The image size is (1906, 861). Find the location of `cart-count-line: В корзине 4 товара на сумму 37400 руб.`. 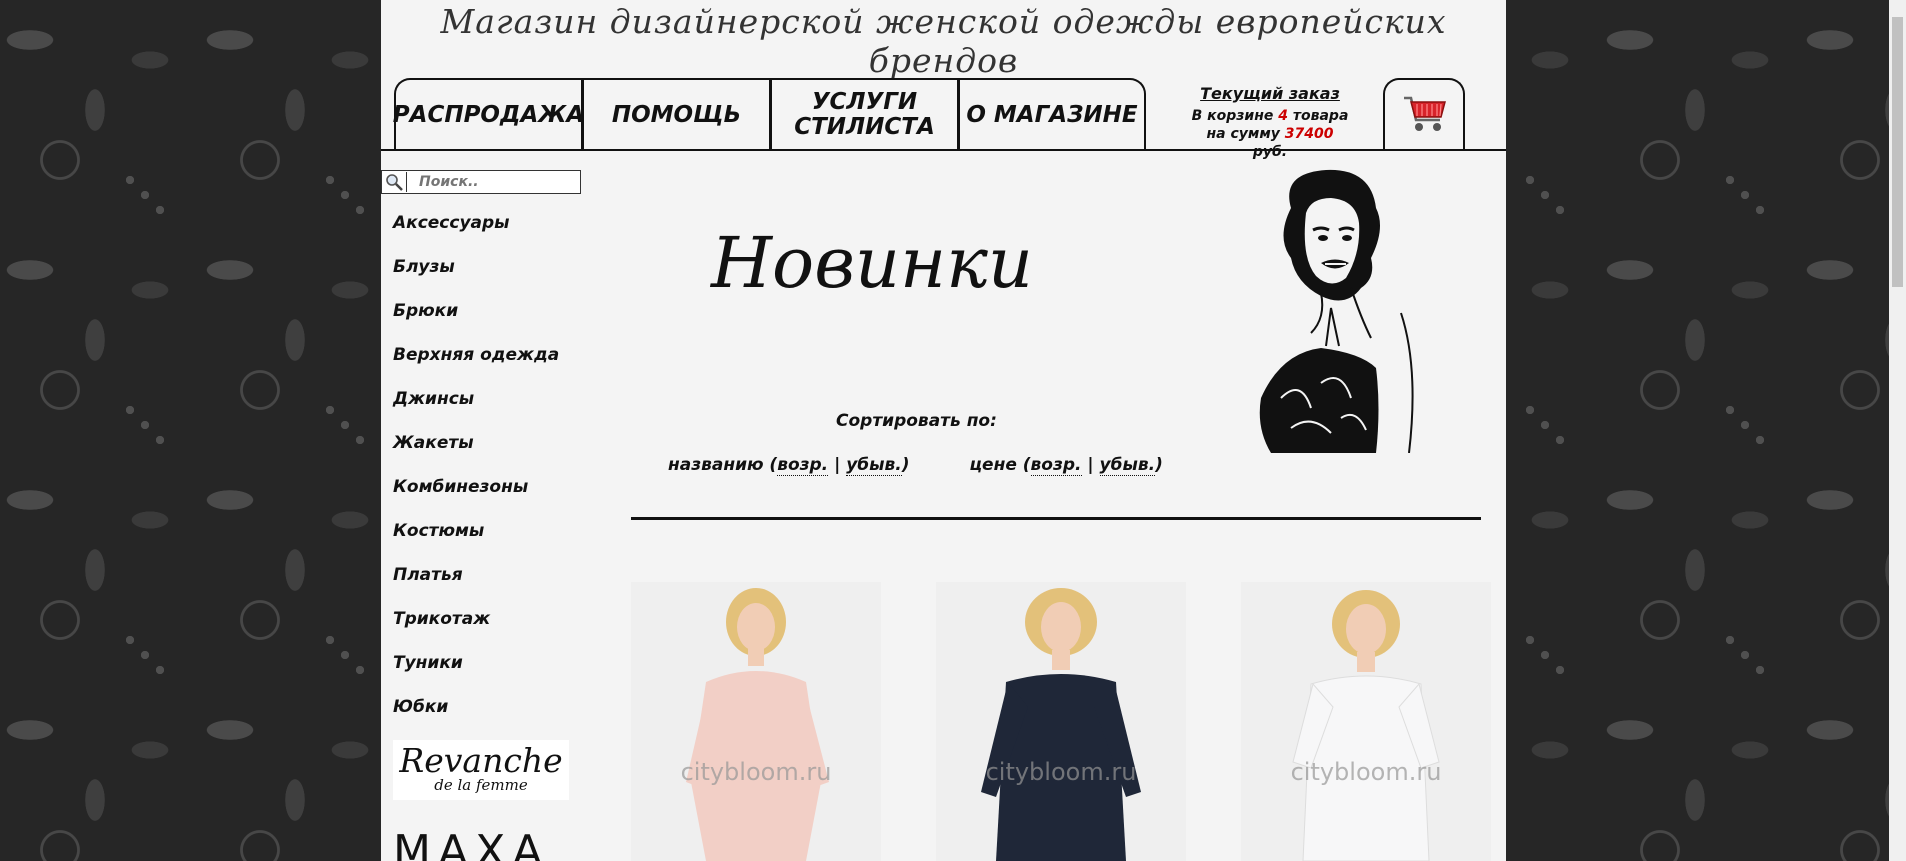

cart-count-line: В корзине 4 товара на сумму 37400 руб. is located at coordinates (1270, 134).